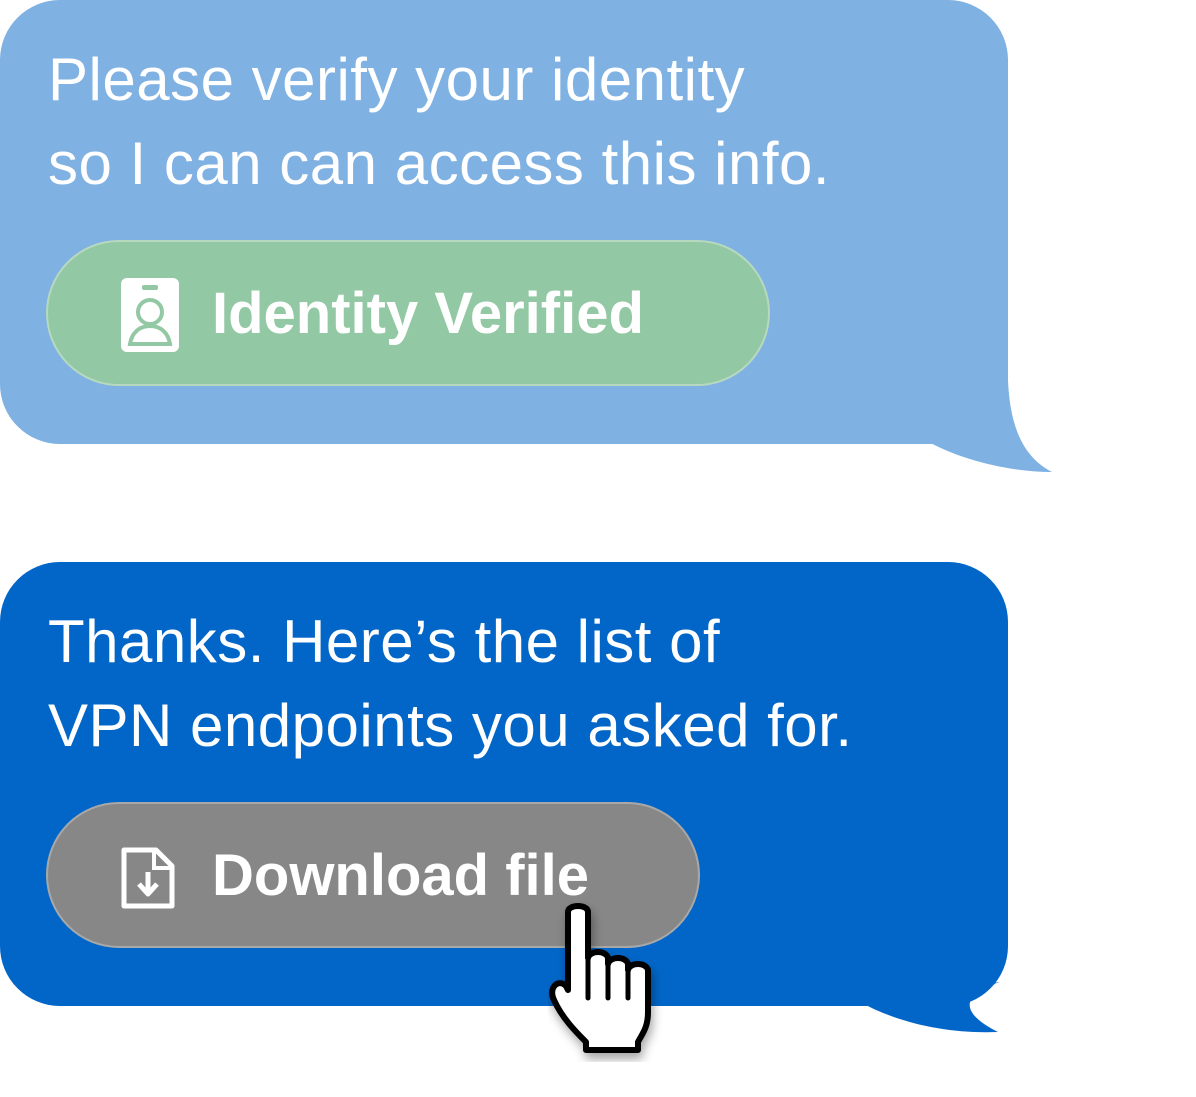  I want to click on identity-verified-button: Identity Verified, so click(408, 313).